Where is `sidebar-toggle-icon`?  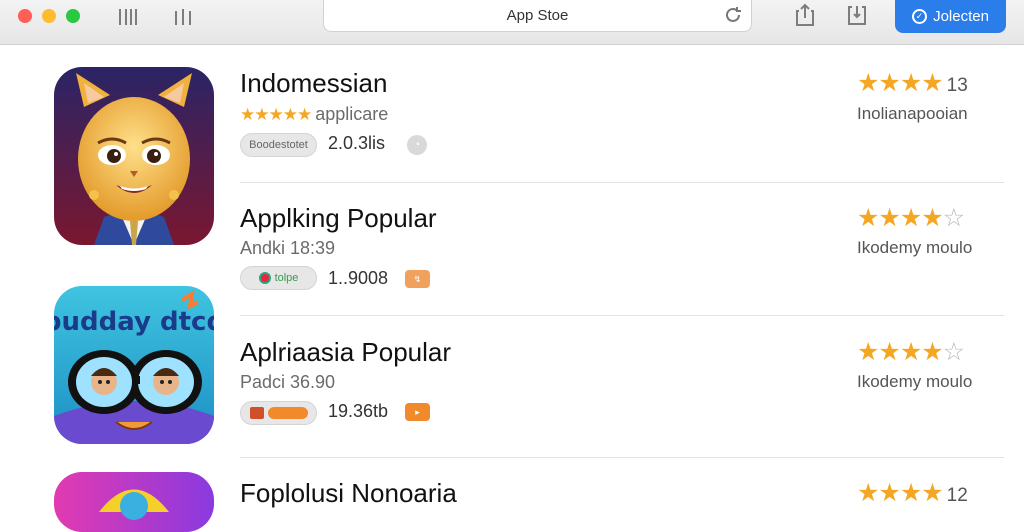
sidebar-toggle-icon is located at coordinates (128, 17).